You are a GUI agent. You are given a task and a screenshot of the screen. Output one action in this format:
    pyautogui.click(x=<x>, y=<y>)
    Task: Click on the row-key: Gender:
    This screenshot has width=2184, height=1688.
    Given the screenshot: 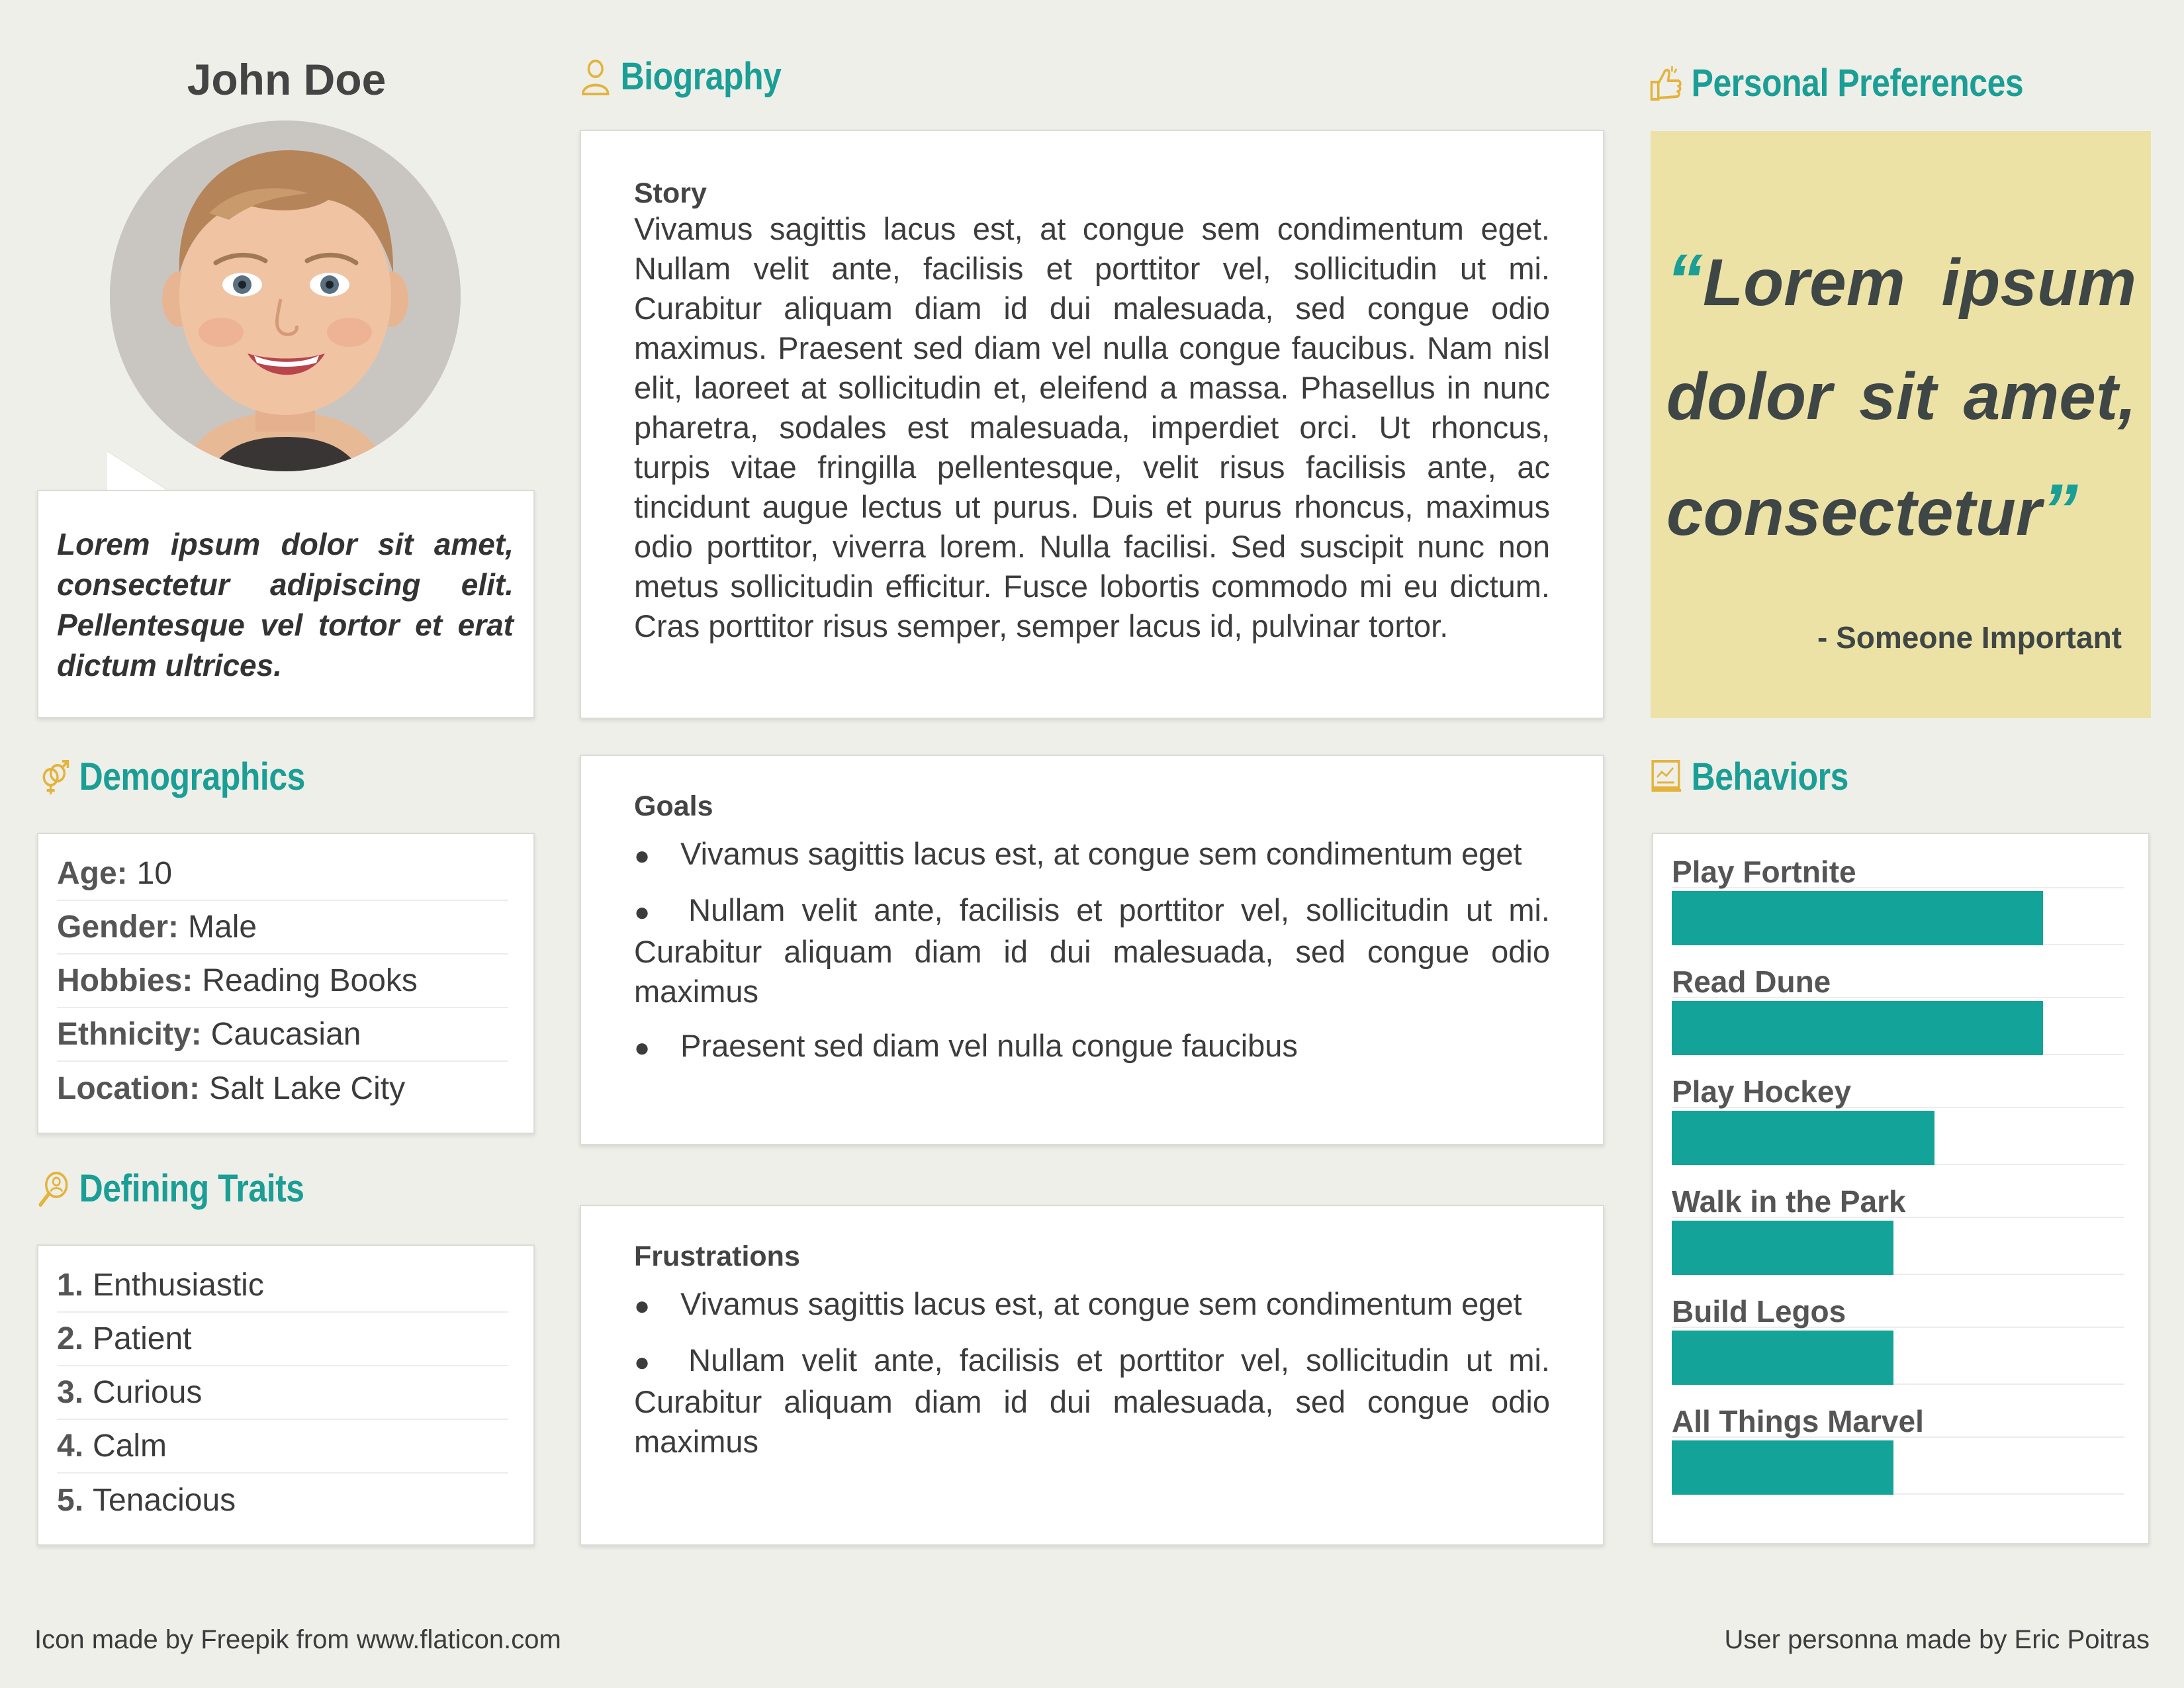 What is the action you would take?
    pyautogui.click(x=118, y=927)
    